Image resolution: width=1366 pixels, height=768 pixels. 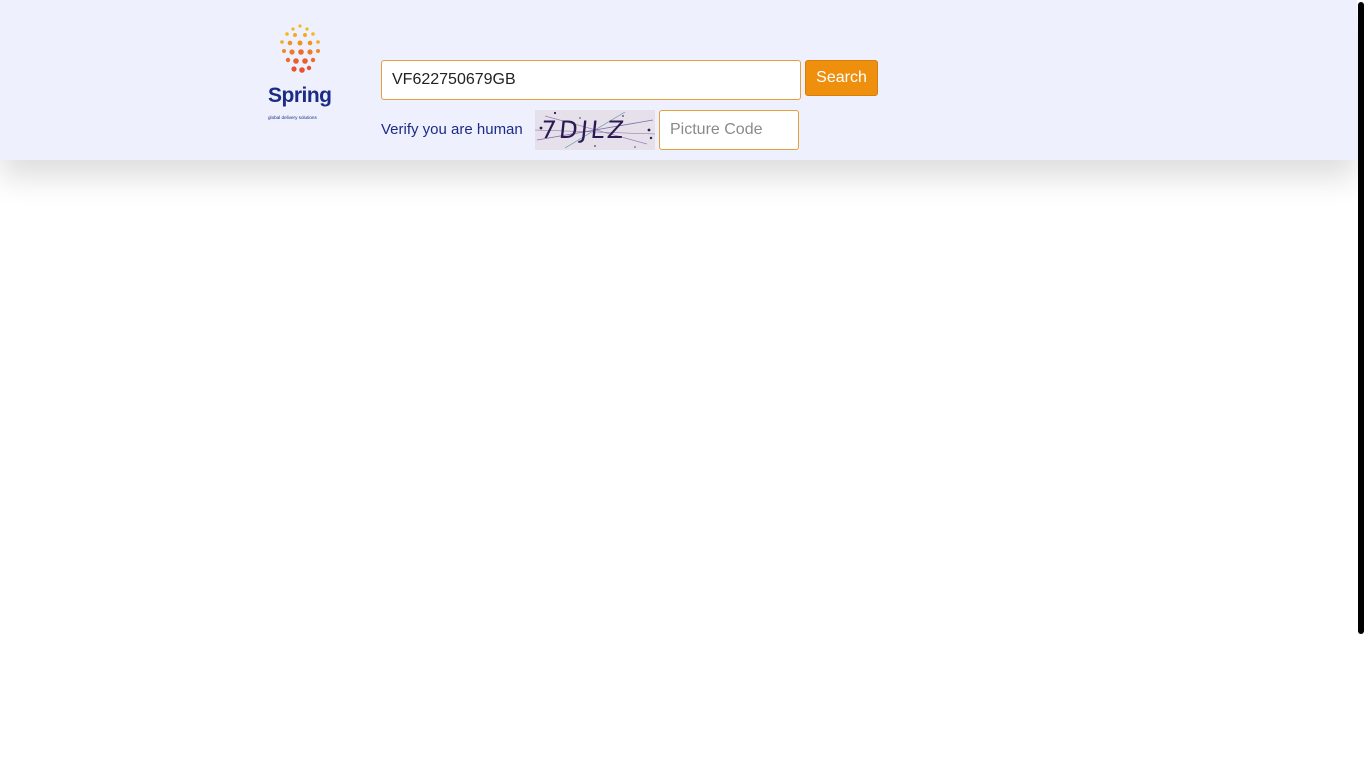 I want to click on spring-logo-mark, so click(x=300, y=48).